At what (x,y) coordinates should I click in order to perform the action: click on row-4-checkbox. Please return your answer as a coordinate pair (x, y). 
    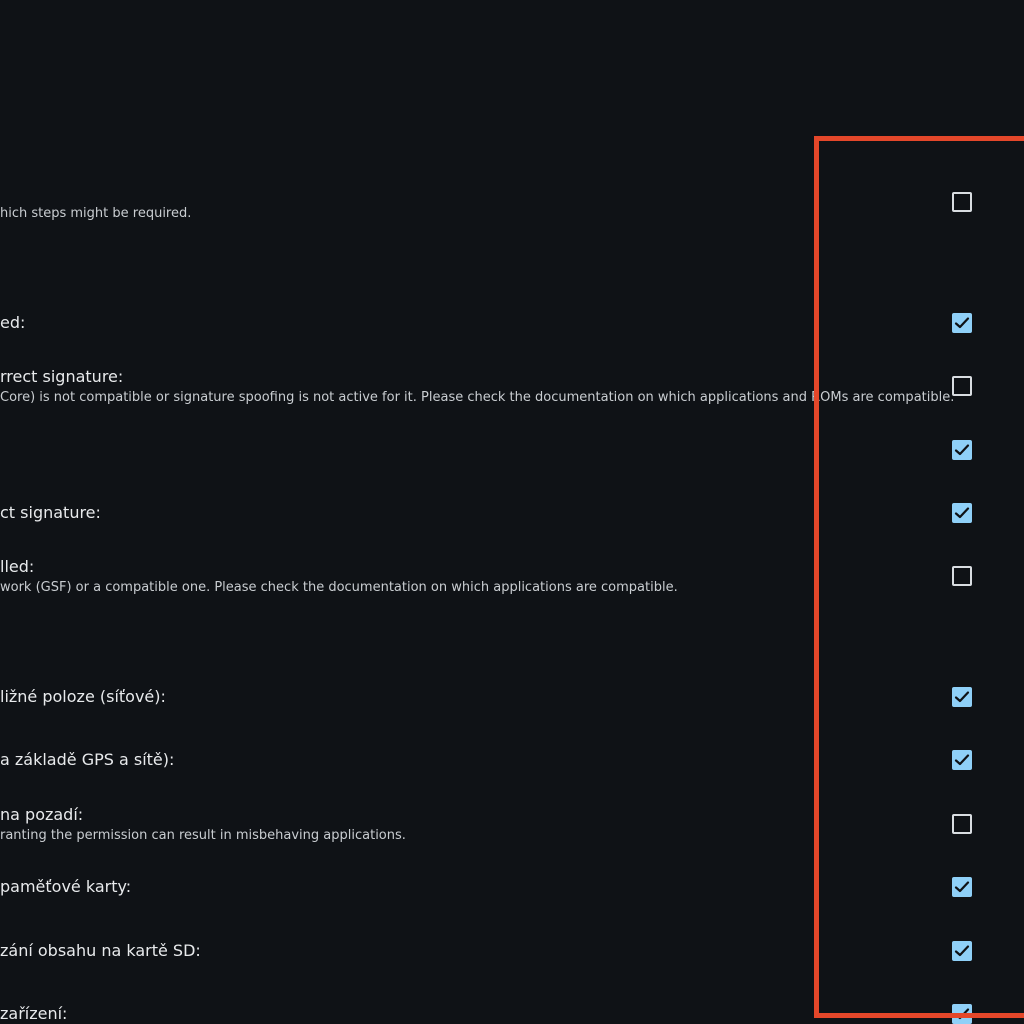
    Looking at the image, I should click on (962, 513).